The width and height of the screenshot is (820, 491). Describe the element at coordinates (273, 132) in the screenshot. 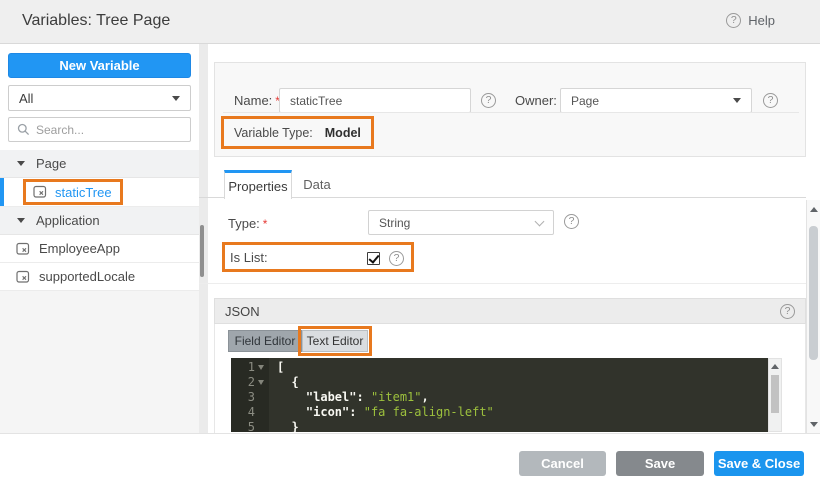

I see `variable-type-label: Variable Type:` at that location.